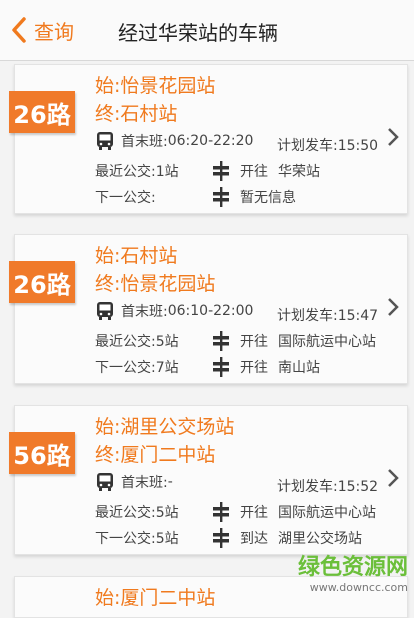 The image size is (414, 618). What do you see at coordinates (54, 31) in the screenshot?
I see `back-label: 查询` at bounding box center [54, 31].